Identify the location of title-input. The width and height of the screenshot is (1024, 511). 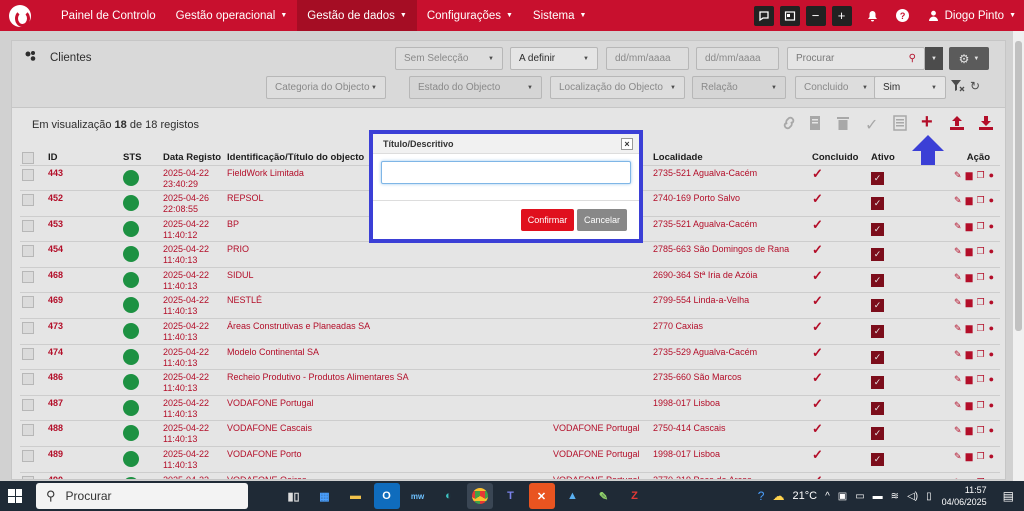
(506, 172).